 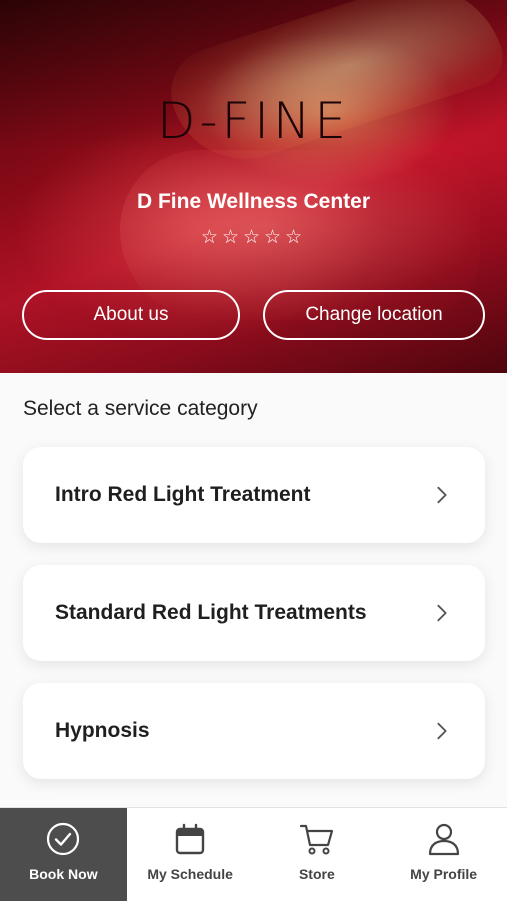 I want to click on category-card-hypnosis: Hypnosis, so click(x=254, y=731).